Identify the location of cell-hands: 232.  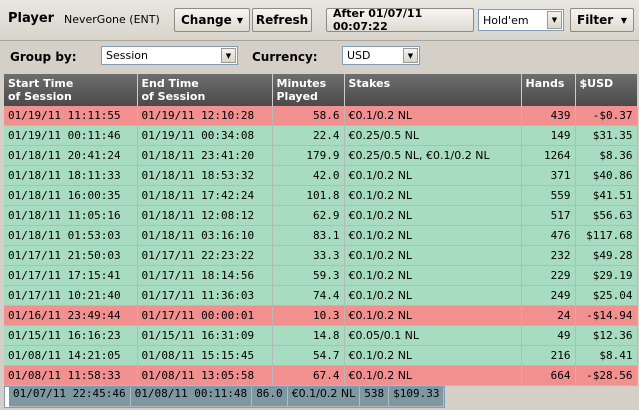
(548, 255).